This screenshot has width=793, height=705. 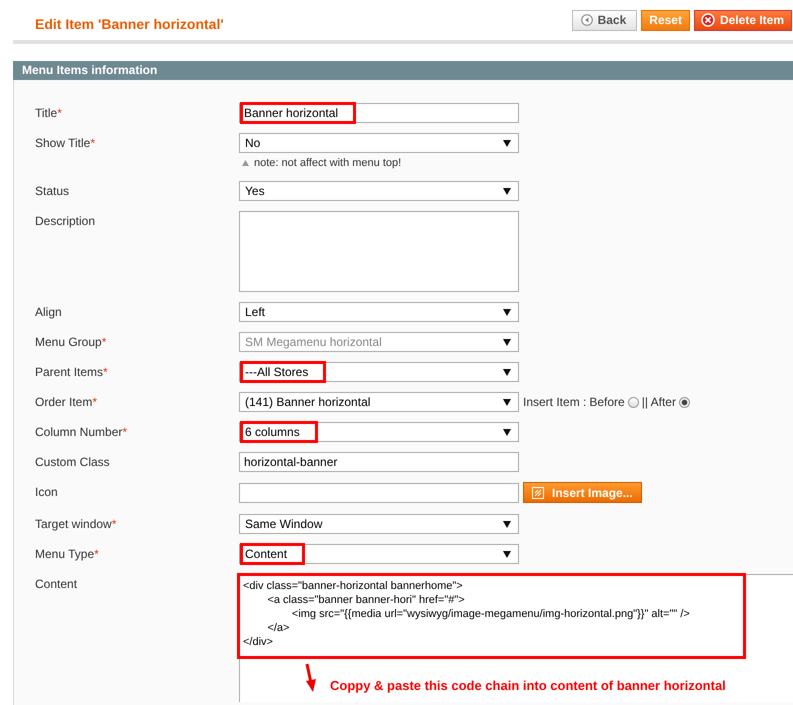 What do you see at coordinates (490, 614) in the screenshot?
I see `code-line: <img src="{{media url="wysiwyg/image-megamenu/img-horizontal.png"}}" alt="" />` at bounding box center [490, 614].